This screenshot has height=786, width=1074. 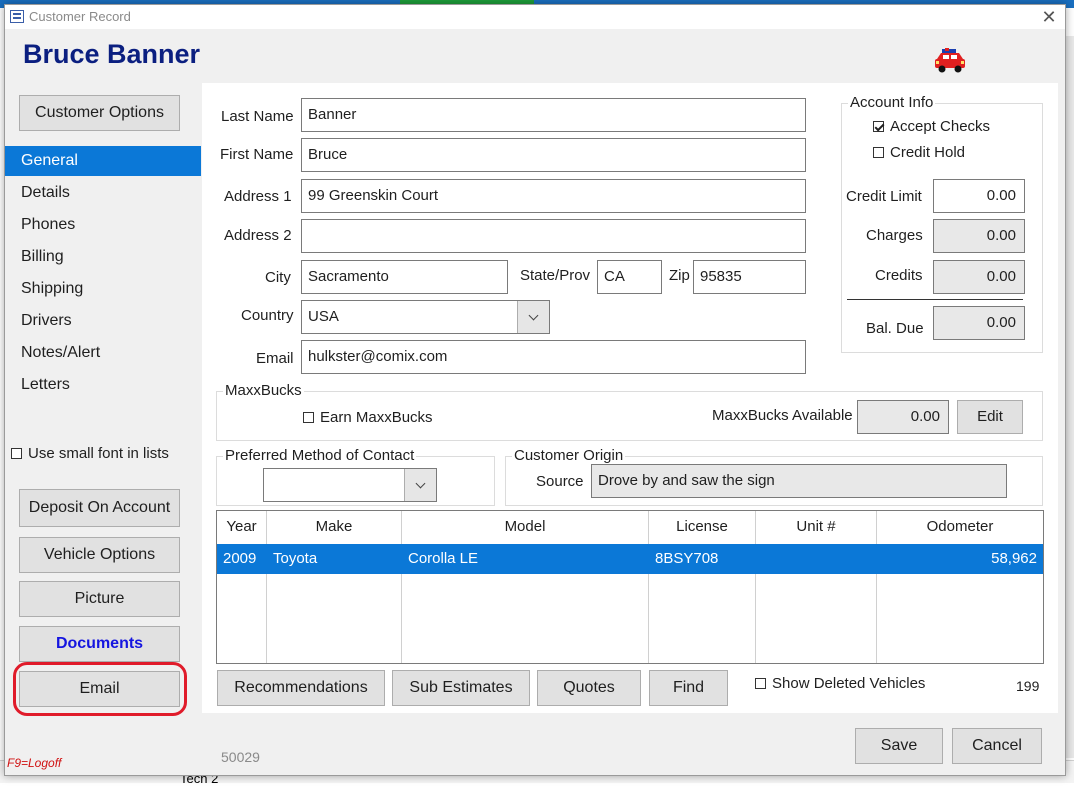 I want to click on address1-field: 99 Greenskin Court, so click(x=553, y=196).